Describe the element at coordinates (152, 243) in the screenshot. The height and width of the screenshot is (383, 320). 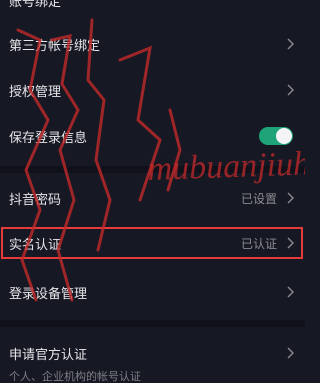
I see `row-real-name-verification: 实名认证 已认证` at that location.